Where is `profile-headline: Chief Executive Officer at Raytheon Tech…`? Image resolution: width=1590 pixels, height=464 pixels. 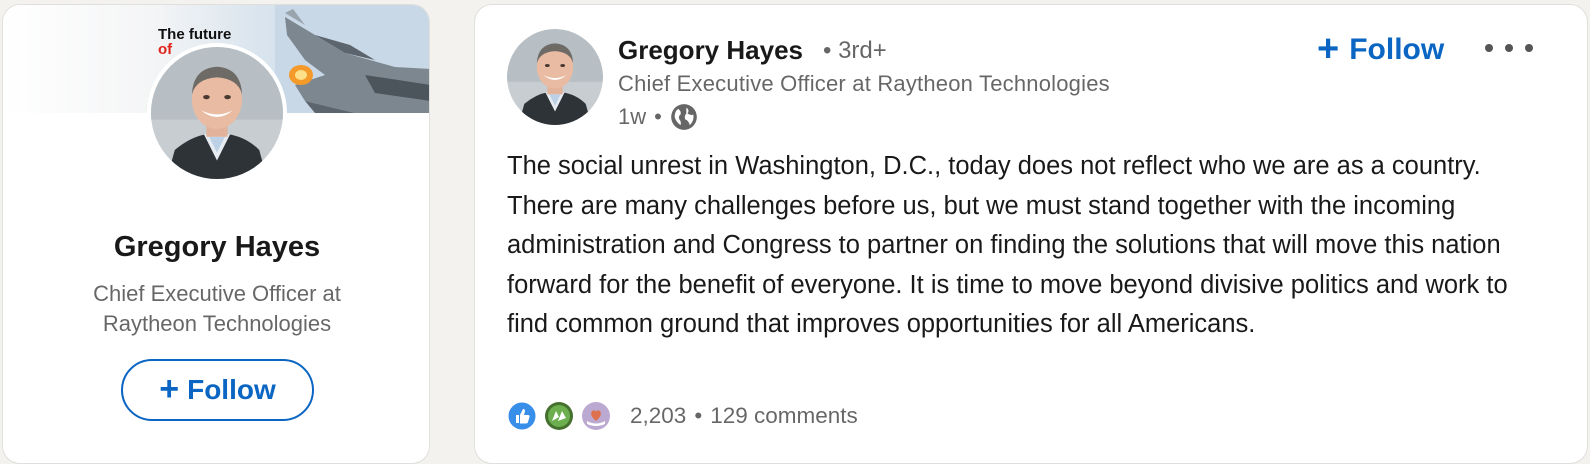
profile-headline: Chief Executive Officer at Raytheon Tech… is located at coordinates (217, 308).